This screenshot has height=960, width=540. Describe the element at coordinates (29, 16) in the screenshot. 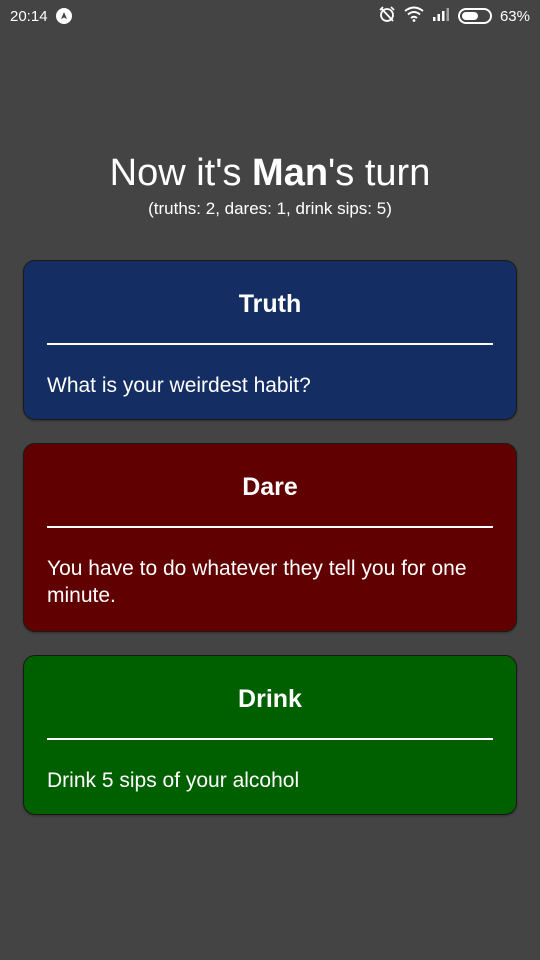

I see `status-time: 20:14` at that location.